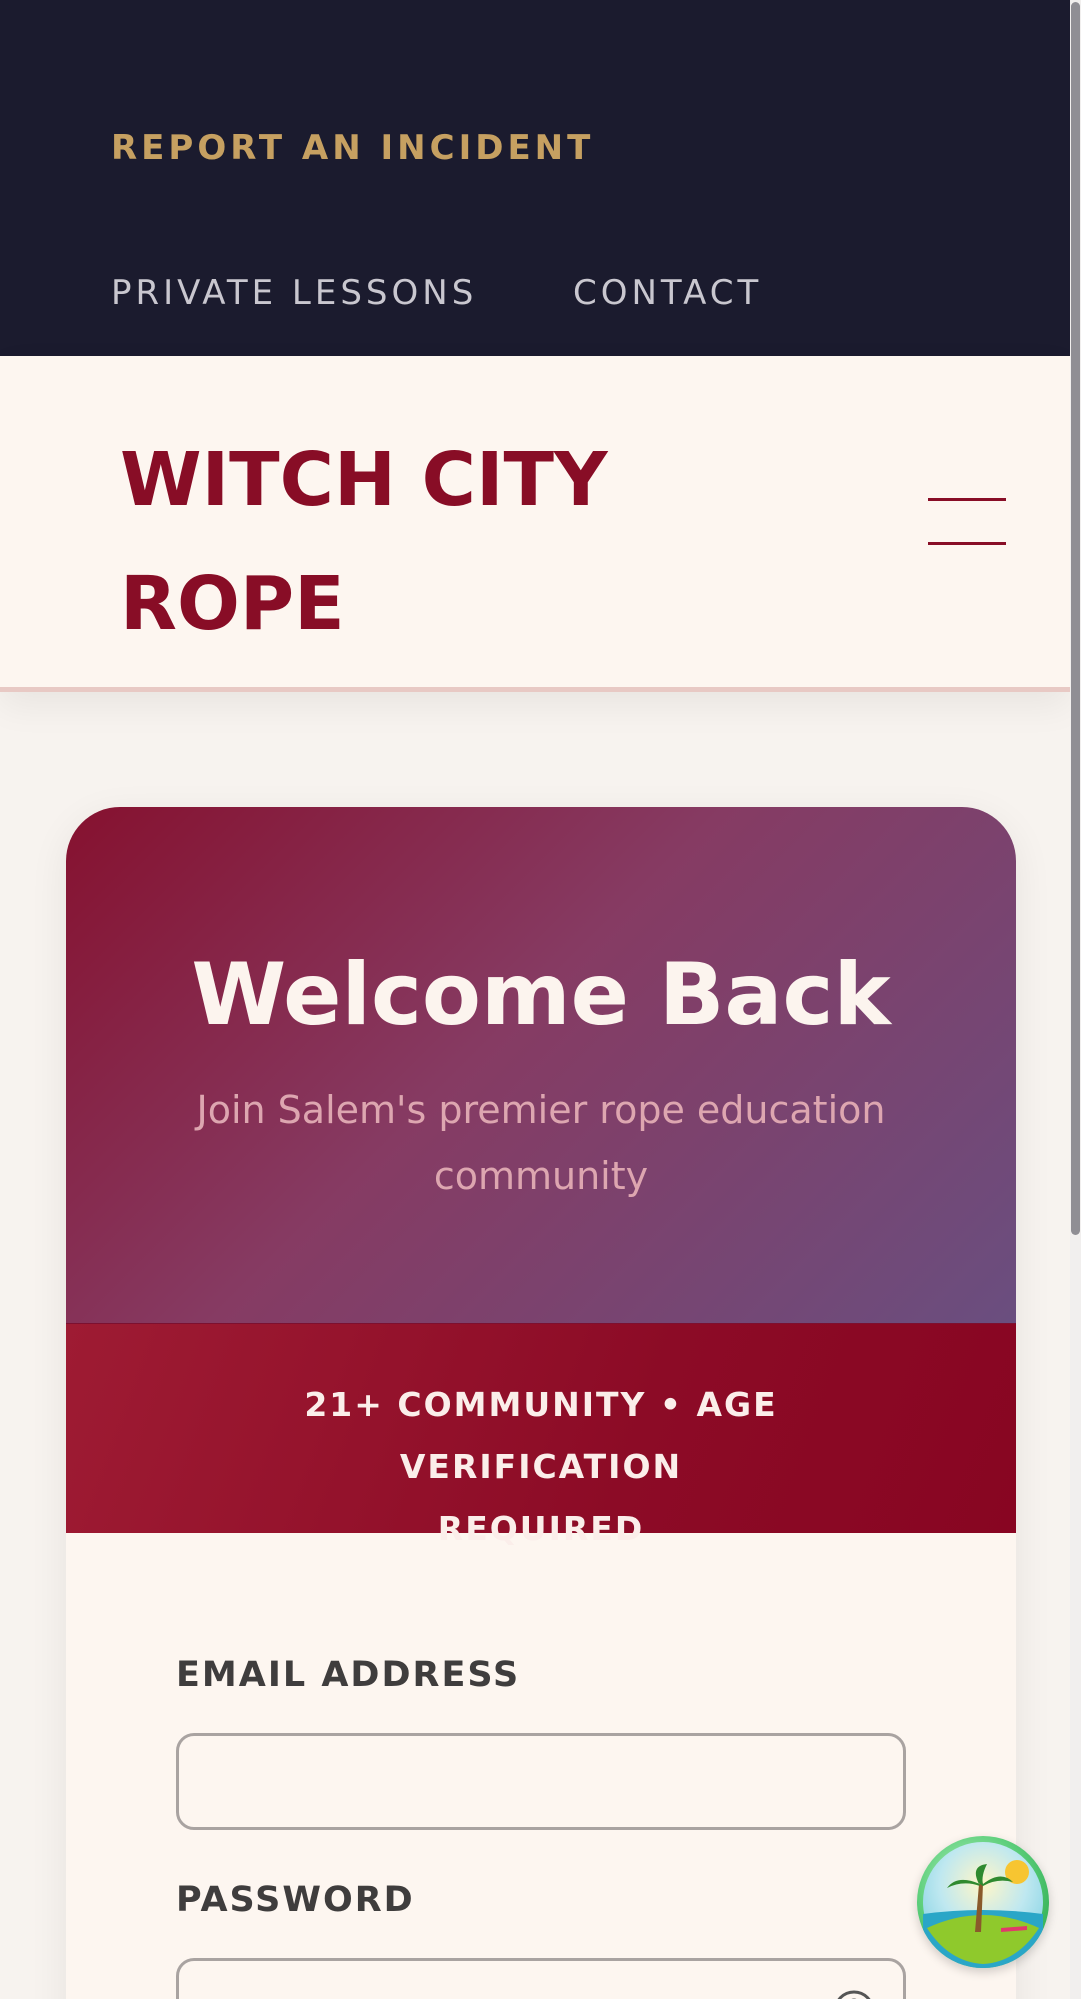 The image size is (1081, 1999). What do you see at coordinates (352, 148) in the screenshot?
I see `report-incident-link: REPORT AN INCIDENT` at bounding box center [352, 148].